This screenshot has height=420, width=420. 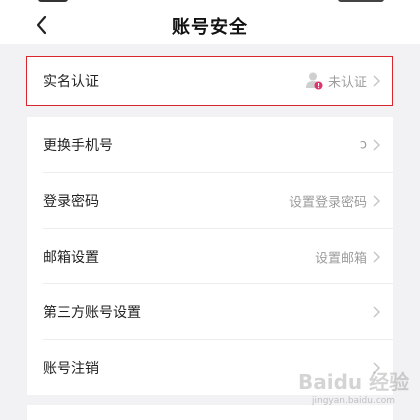 I want to click on verification-status: 未认证, so click(x=347, y=83).